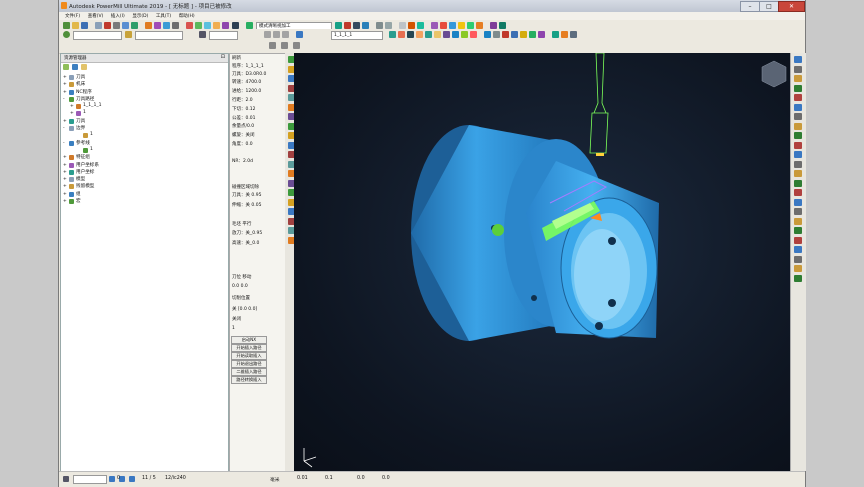  I want to click on trim-icon, so click(419, 34).